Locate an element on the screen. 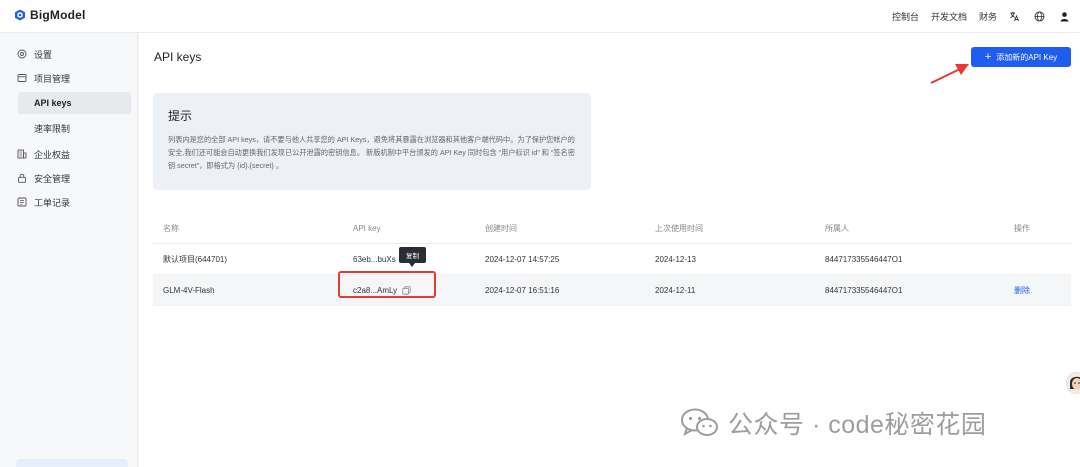  translate-icon is located at coordinates (1014, 16).